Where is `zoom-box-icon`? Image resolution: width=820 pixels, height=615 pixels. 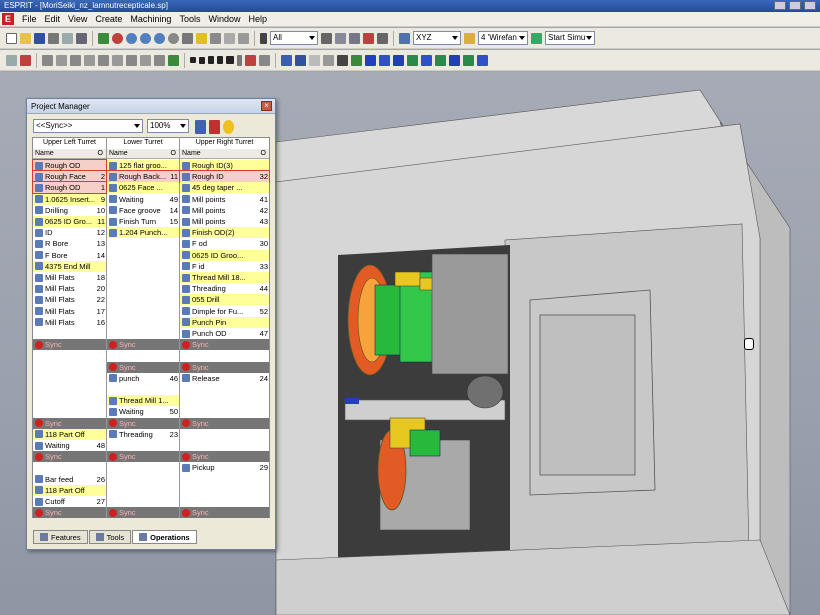
zoom-box-icon is located at coordinates (131, 38).